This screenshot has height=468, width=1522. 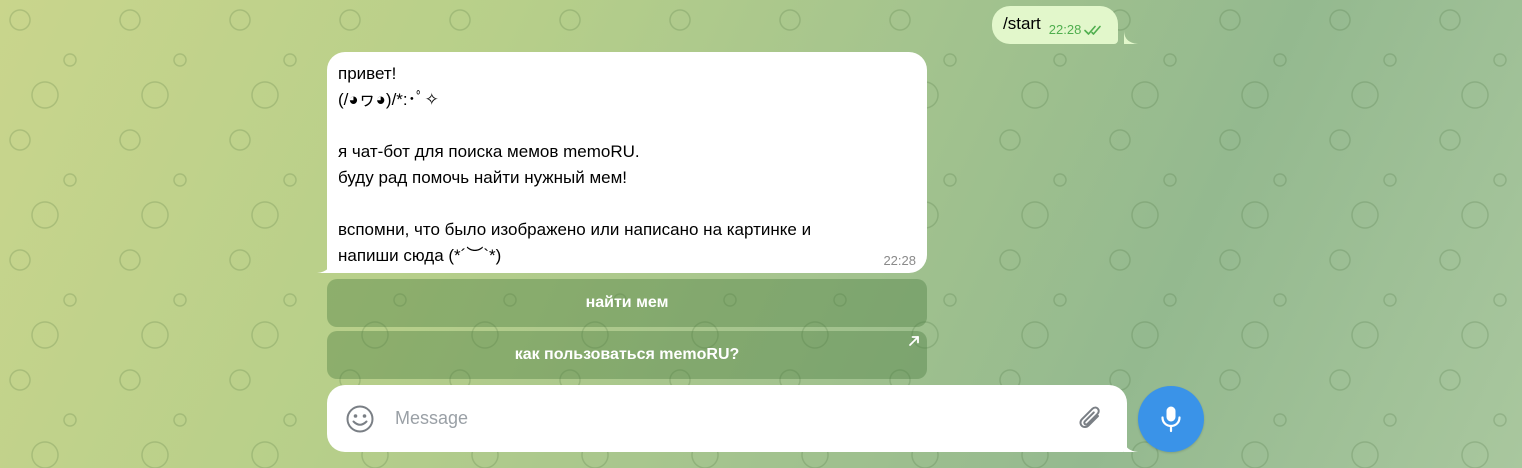 I want to click on message-composer, so click(x=727, y=418).